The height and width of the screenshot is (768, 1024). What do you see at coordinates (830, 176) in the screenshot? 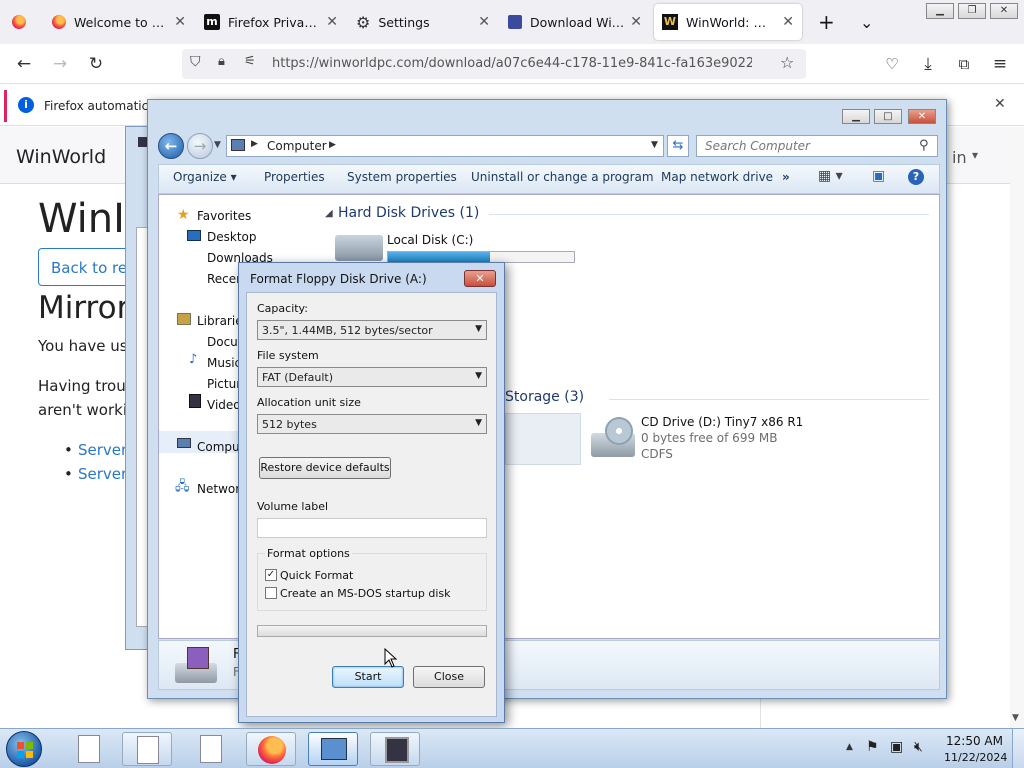
I see `view-options-icon: ▦ ▾` at bounding box center [830, 176].